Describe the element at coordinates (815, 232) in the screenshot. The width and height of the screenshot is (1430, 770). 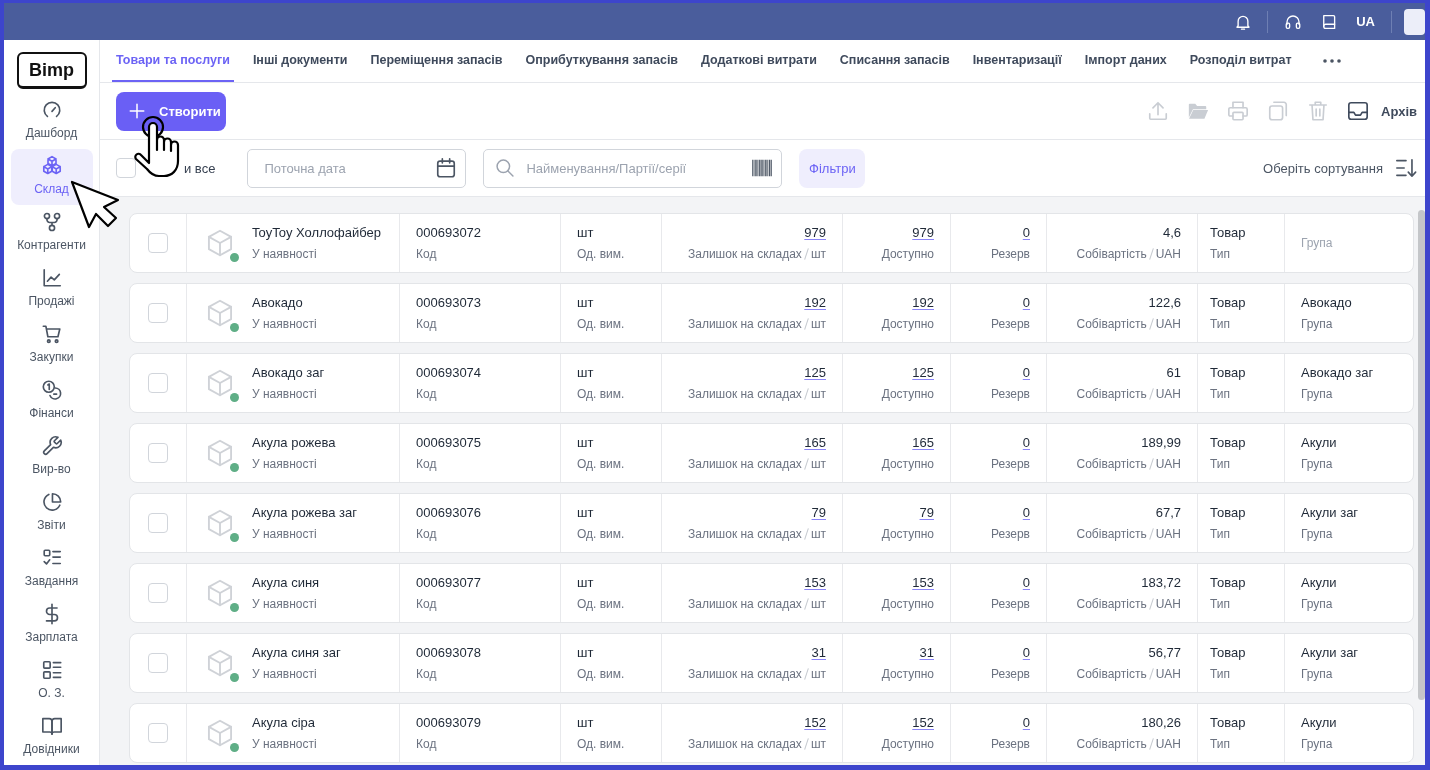
I see `stock-quantity-link: 979` at that location.